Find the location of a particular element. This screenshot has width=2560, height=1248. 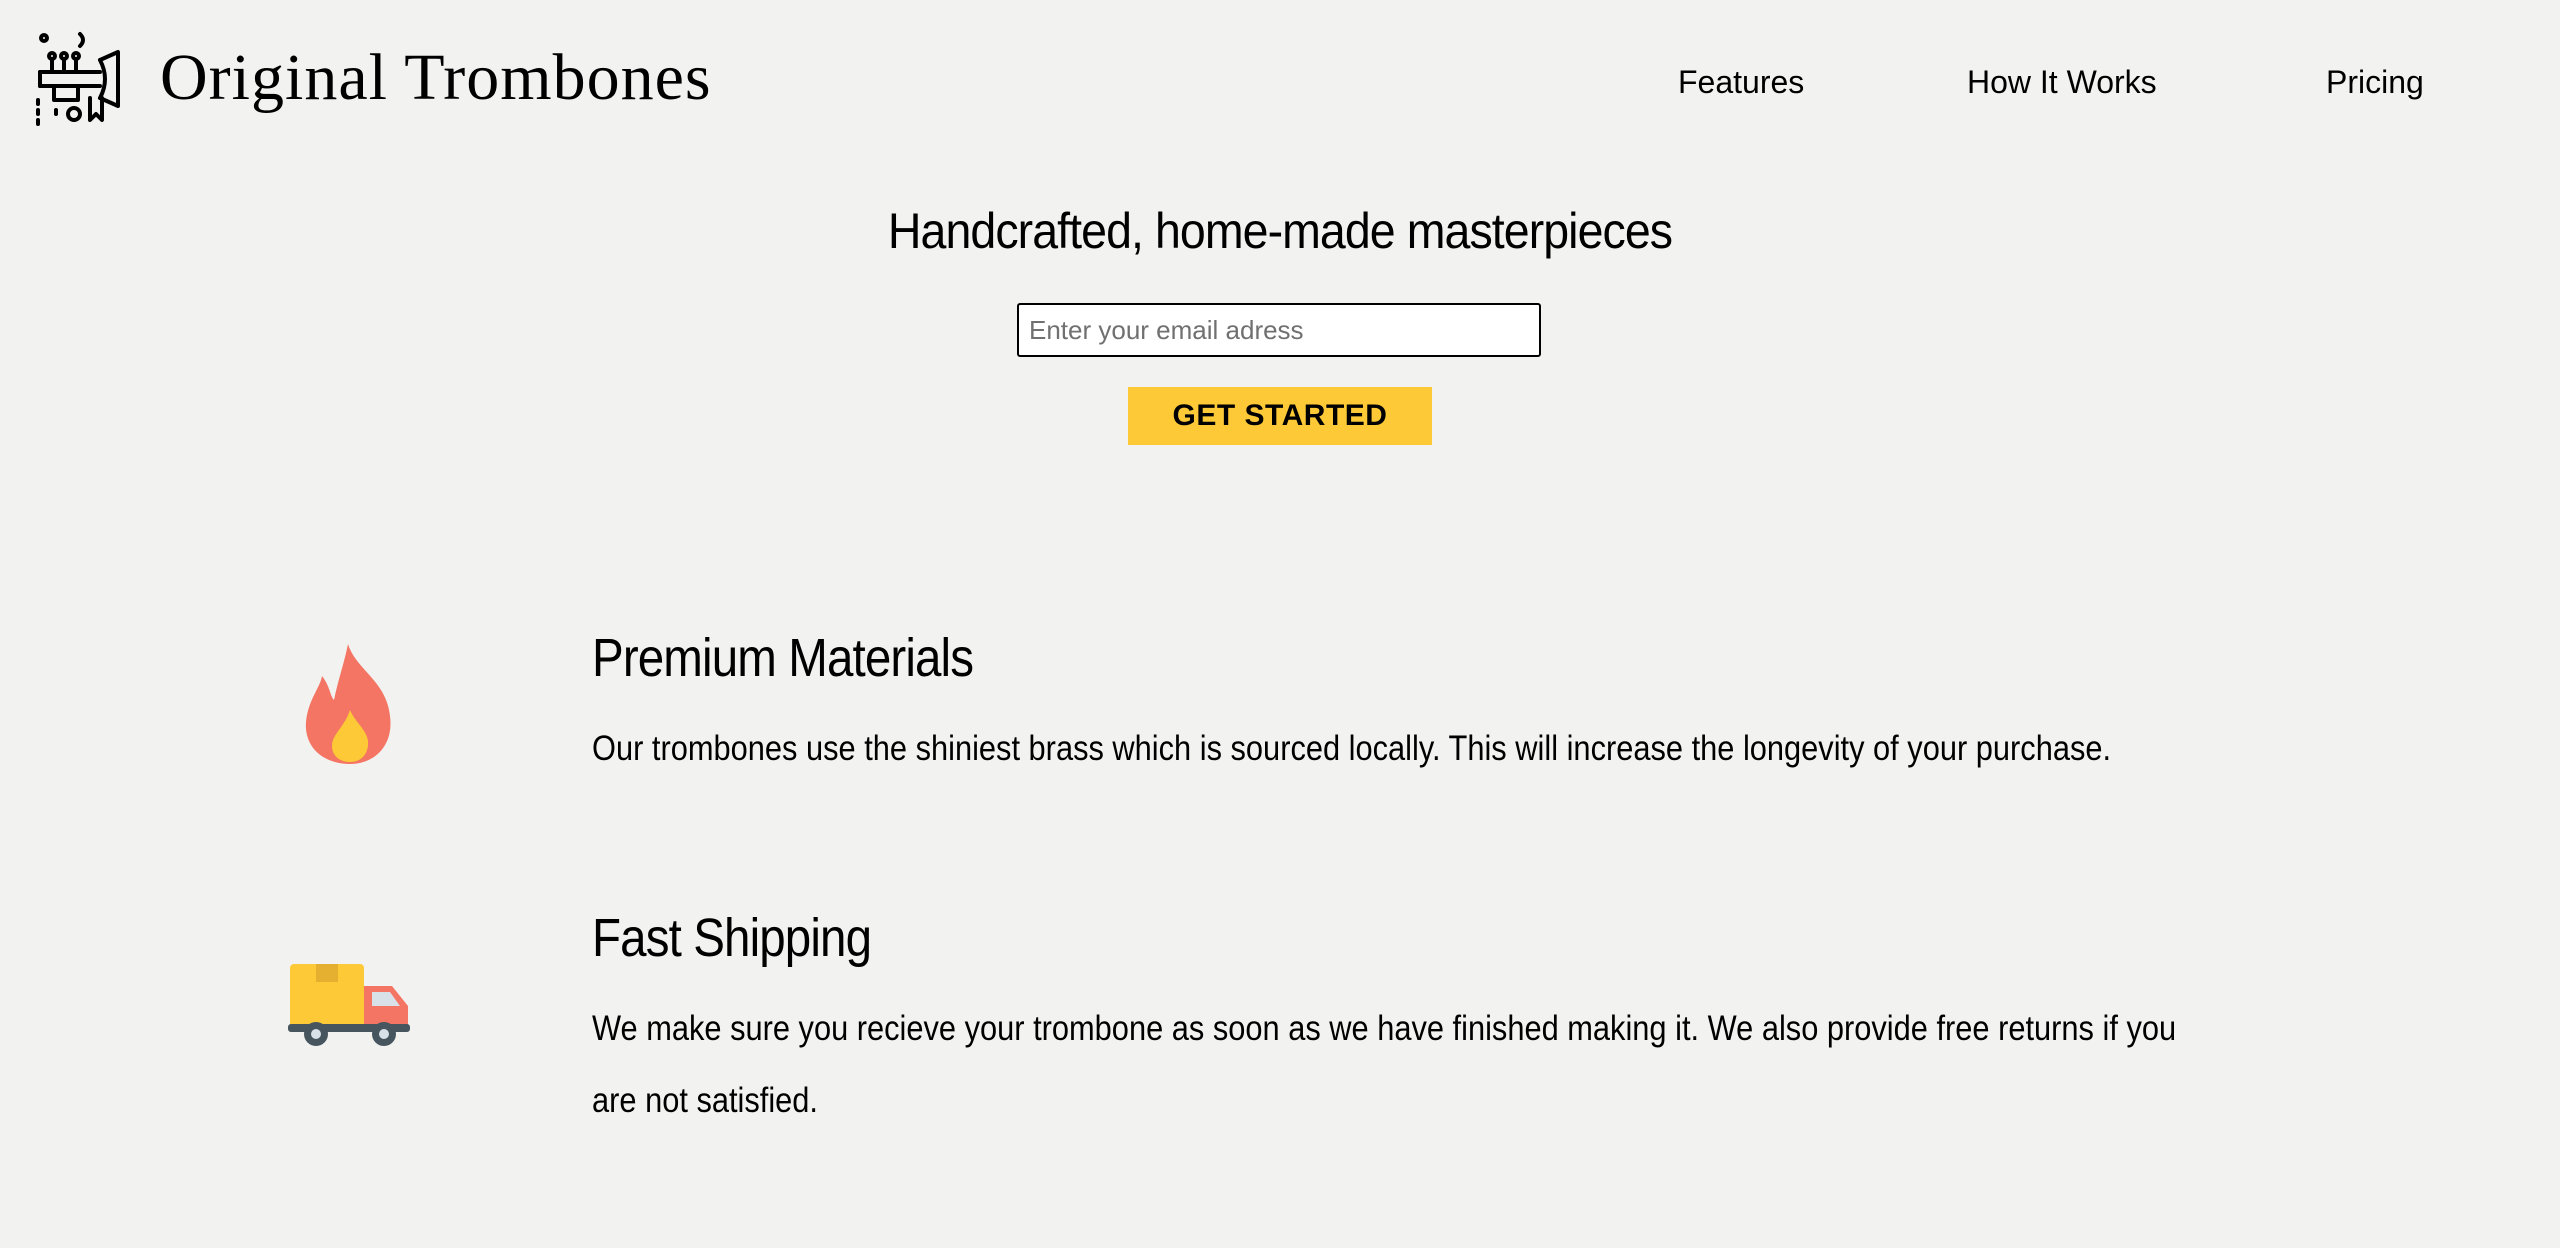

fire-icon is located at coordinates (351, 705).